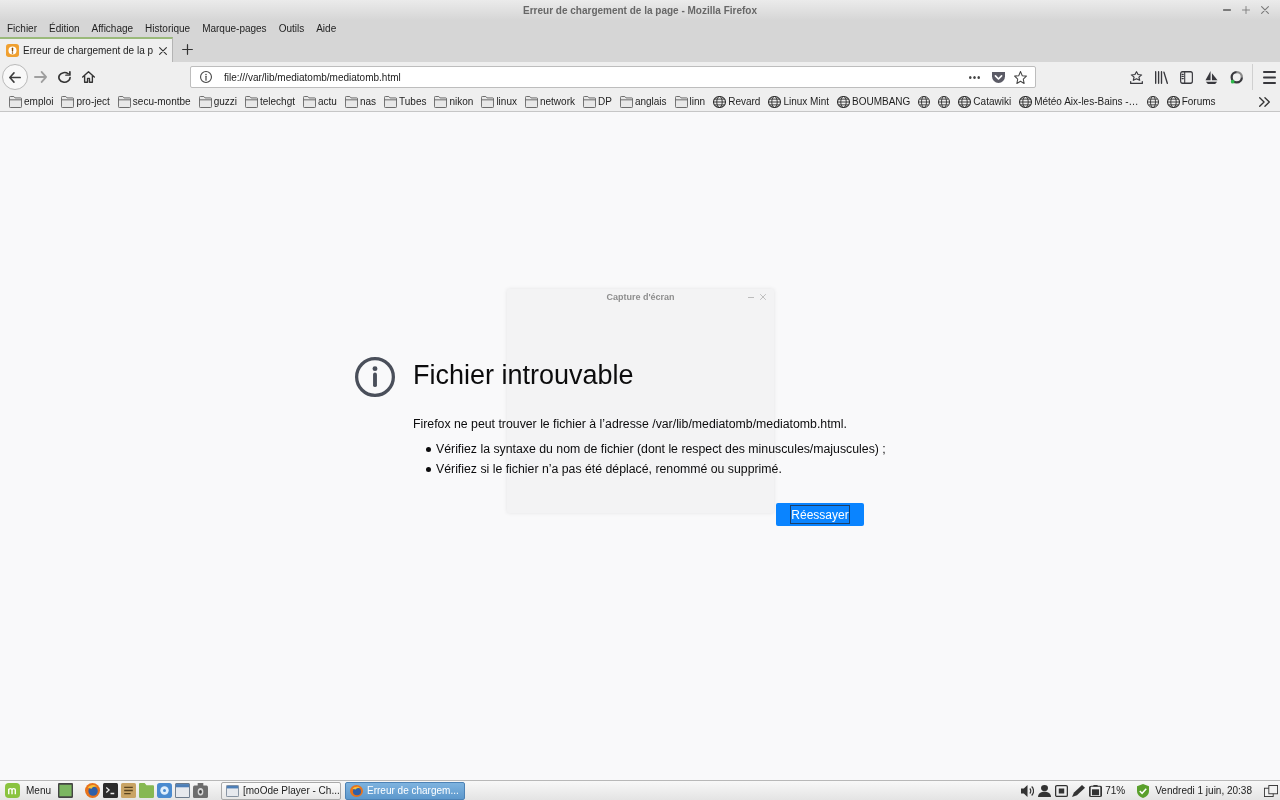 Image resolution: width=1280 pixels, height=800 pixels. I want to click on back-button, so click(15, 77).